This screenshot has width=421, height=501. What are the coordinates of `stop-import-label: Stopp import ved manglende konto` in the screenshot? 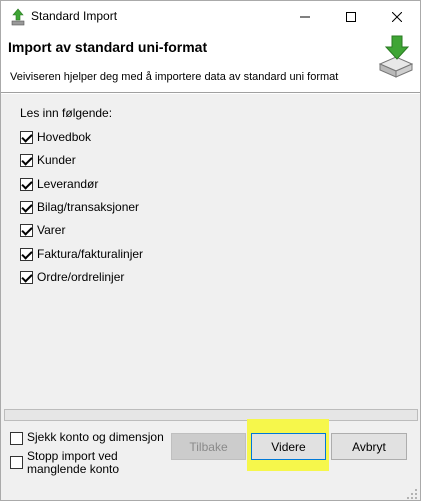 It's located at (73, 463).